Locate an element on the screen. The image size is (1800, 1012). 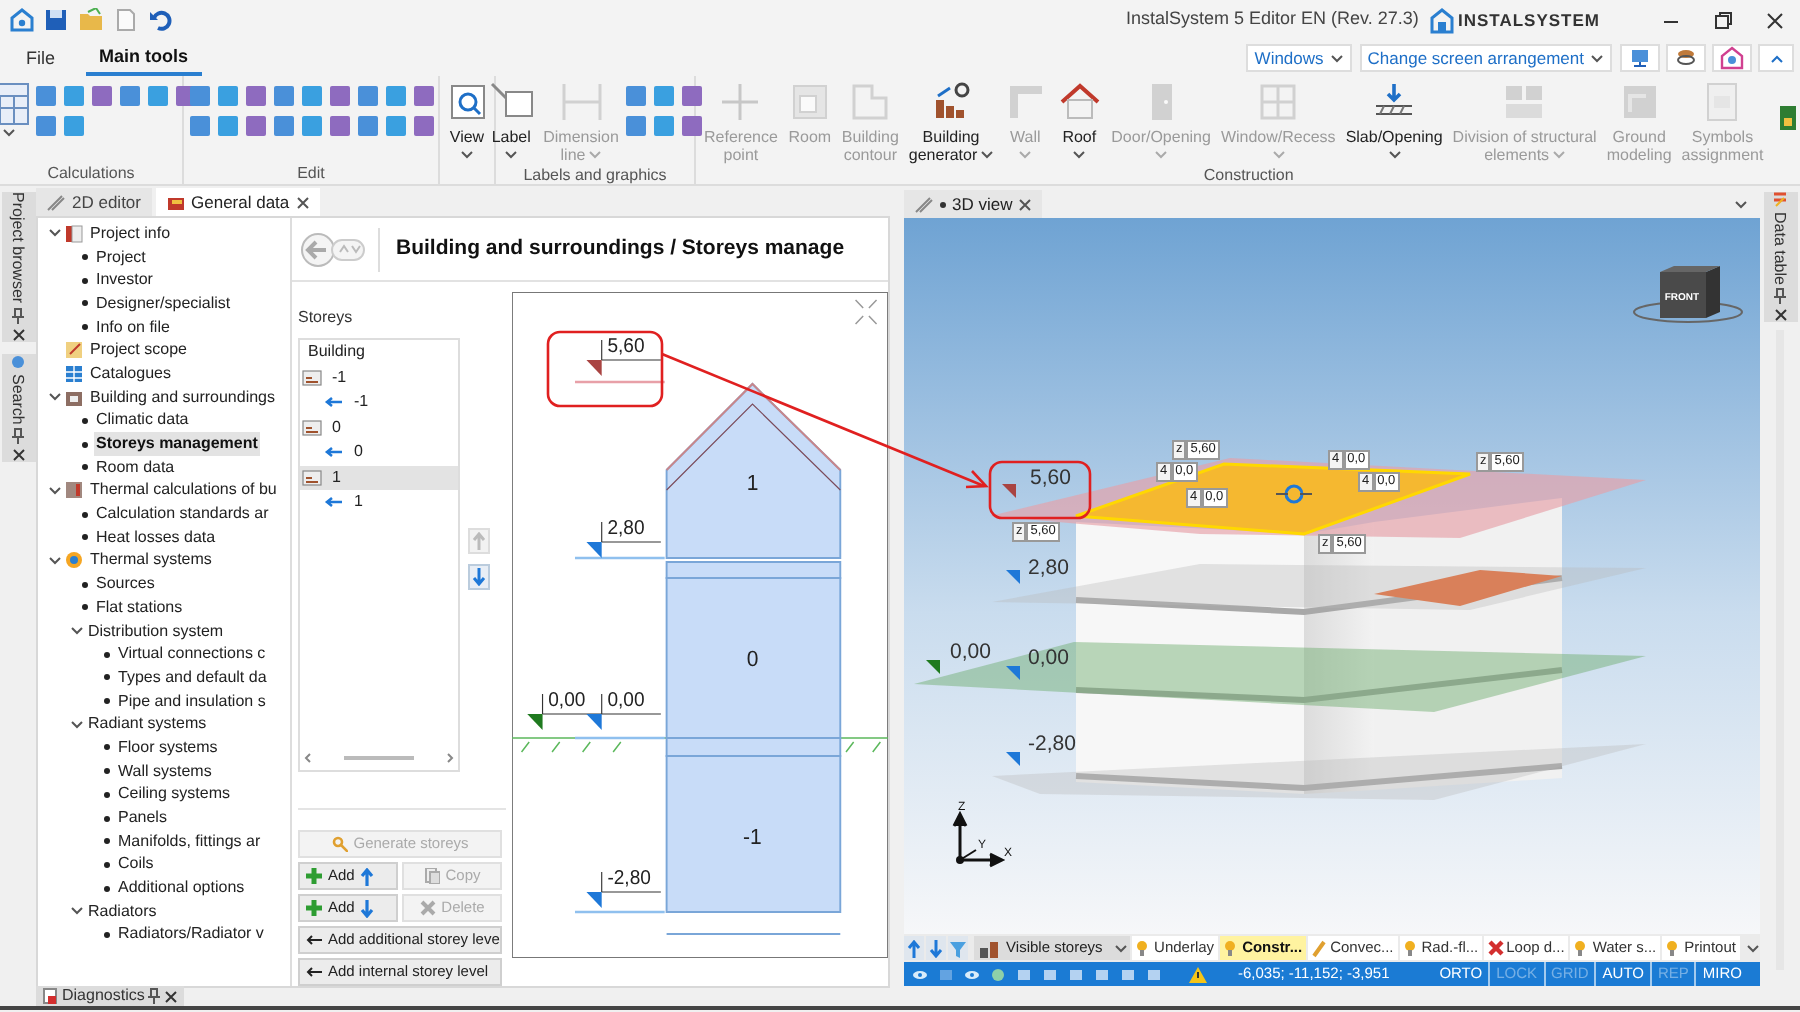
ribbon-tool: Building generator is located at coordinates (951, 120).